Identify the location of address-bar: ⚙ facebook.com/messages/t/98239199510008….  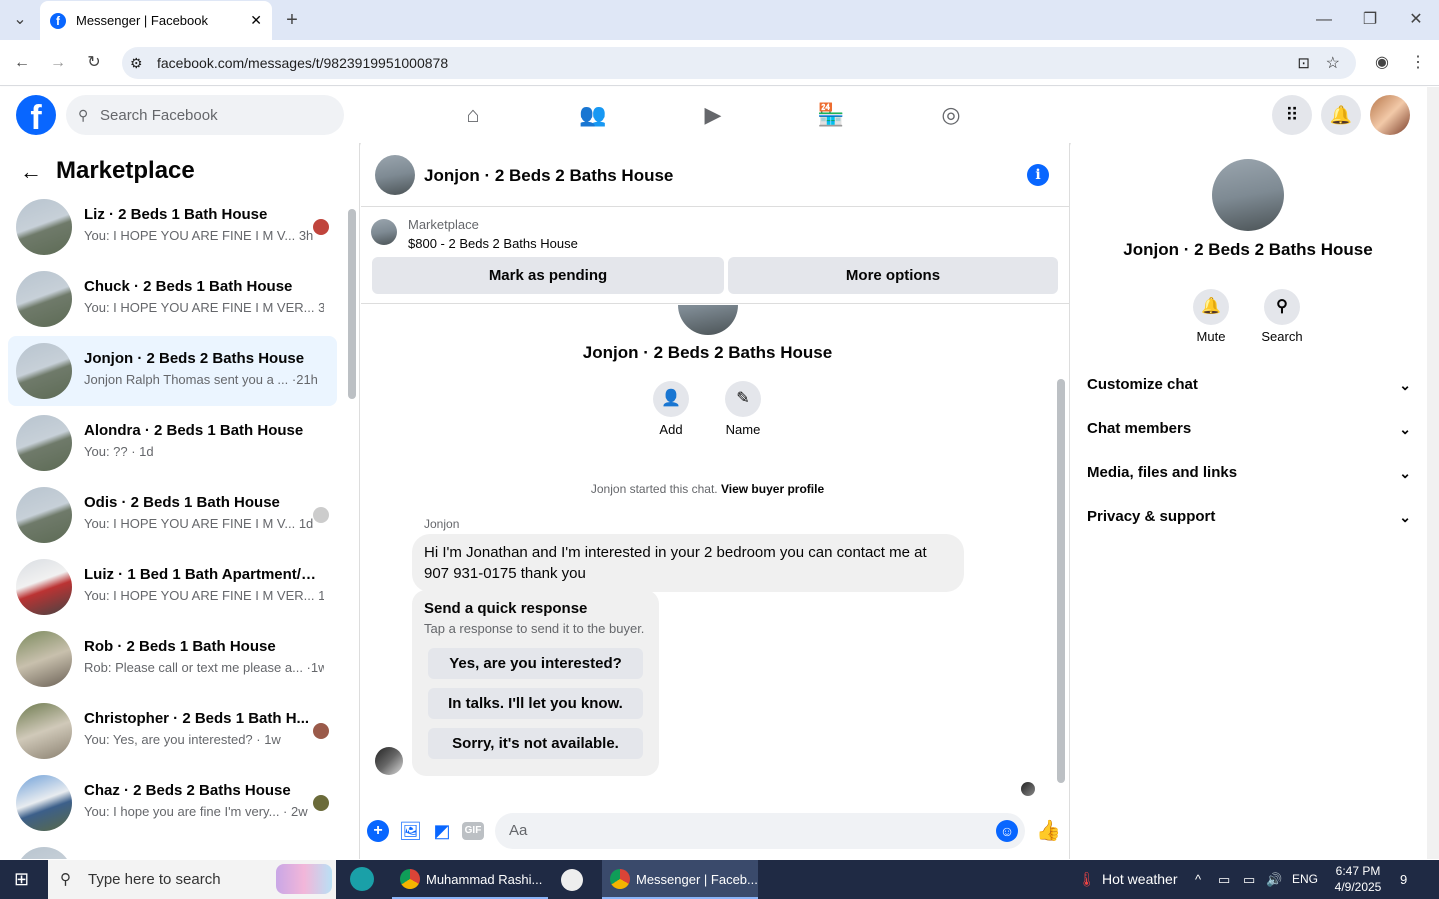
(739, 63).